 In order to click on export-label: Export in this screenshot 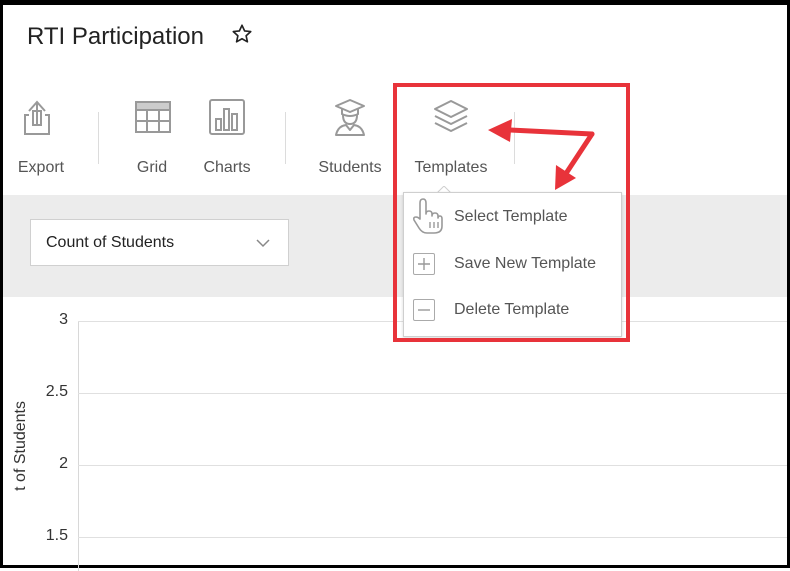, I will do `click(41, 167)`.